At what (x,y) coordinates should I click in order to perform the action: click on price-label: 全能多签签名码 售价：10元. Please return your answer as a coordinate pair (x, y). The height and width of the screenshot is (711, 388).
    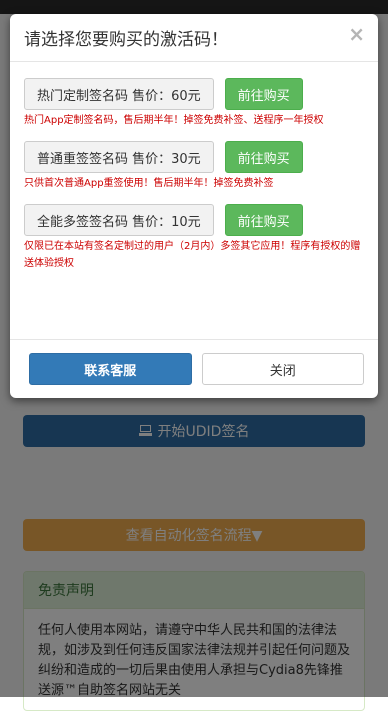
    Looking at the image, I should click on (119, 220).